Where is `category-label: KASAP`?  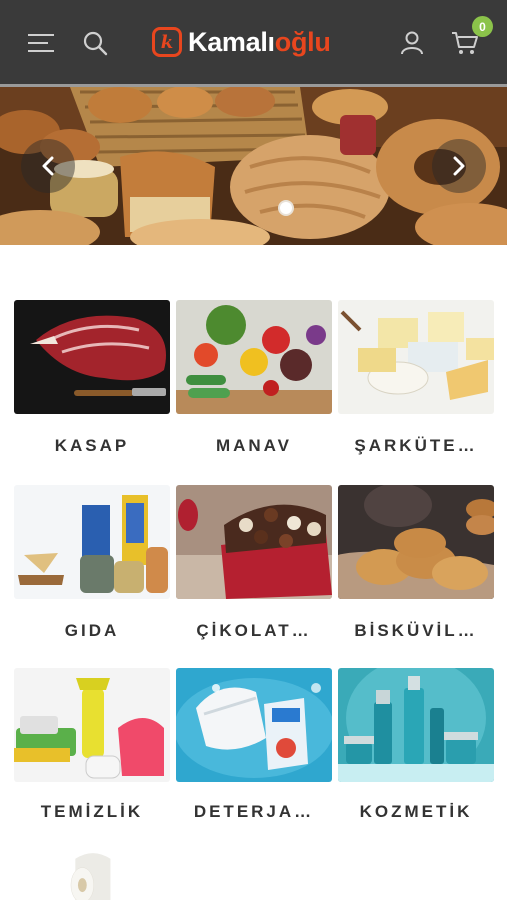 category-label: KASAP is located at coordinates (92, 445).